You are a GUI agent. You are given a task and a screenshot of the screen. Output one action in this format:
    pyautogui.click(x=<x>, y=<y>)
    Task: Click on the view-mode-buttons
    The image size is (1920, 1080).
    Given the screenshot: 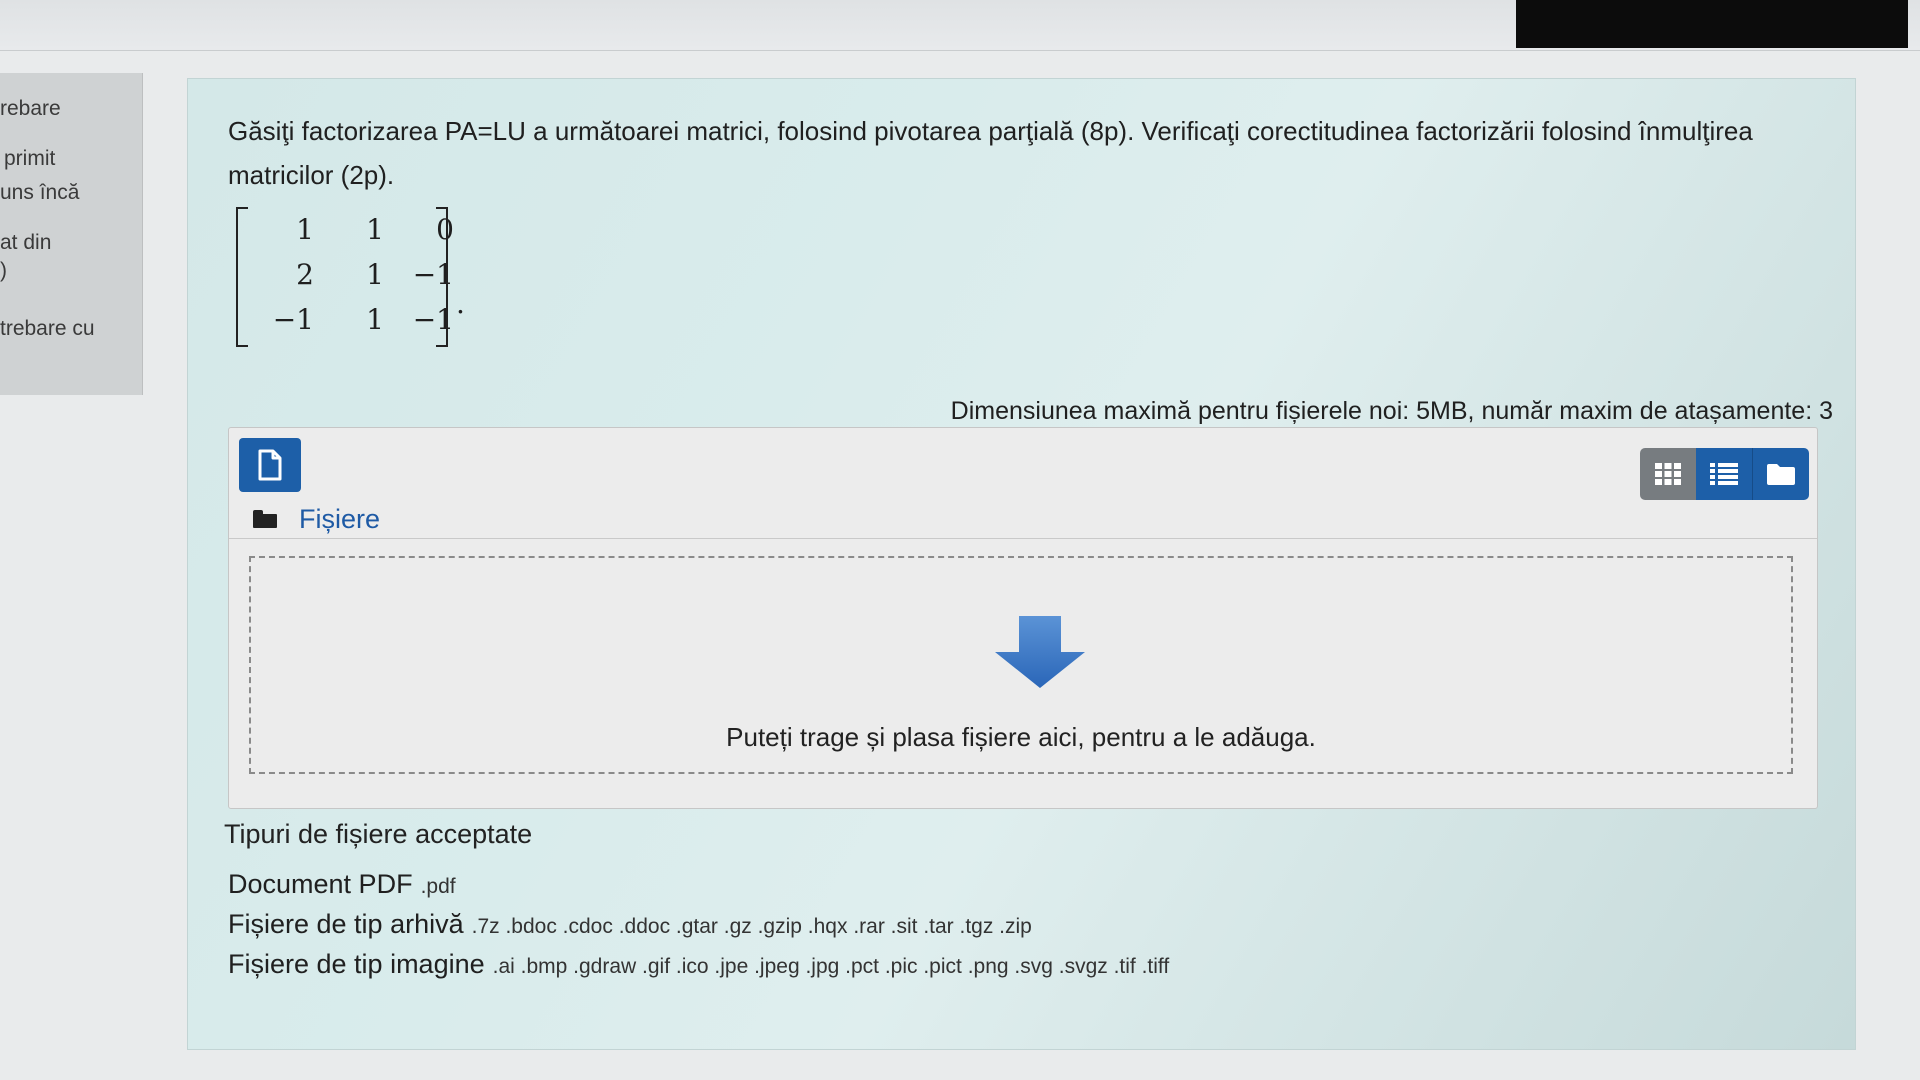 What is the action you would take?
    pyautogui.click(x=1724, y=474)
    